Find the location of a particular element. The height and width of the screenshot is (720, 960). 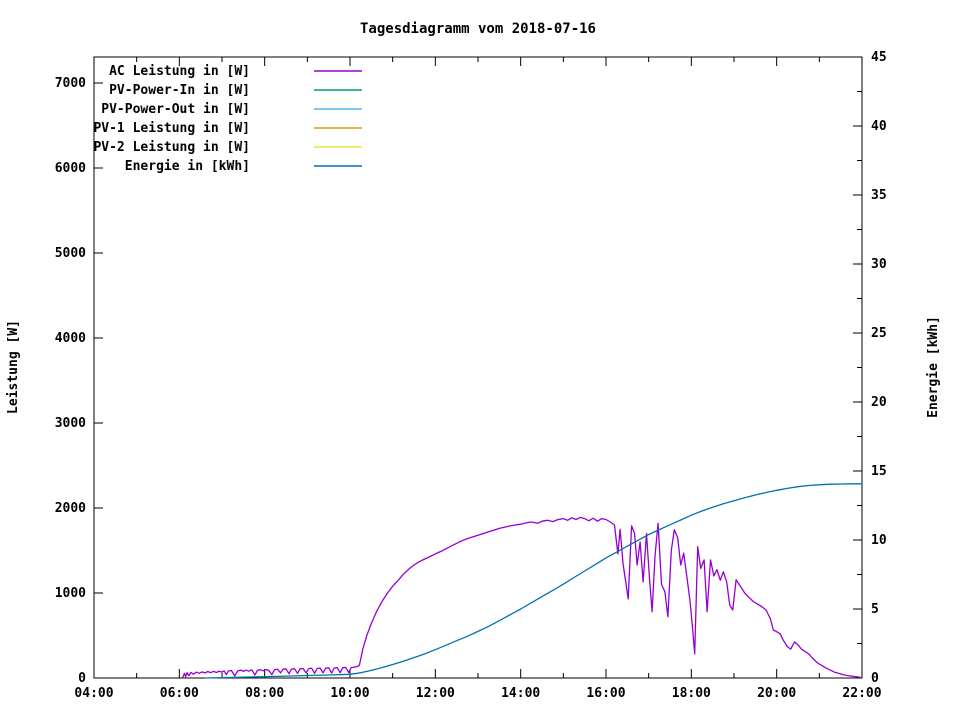

x-tick-label: 22:00 is located at coordinates (861, 693).